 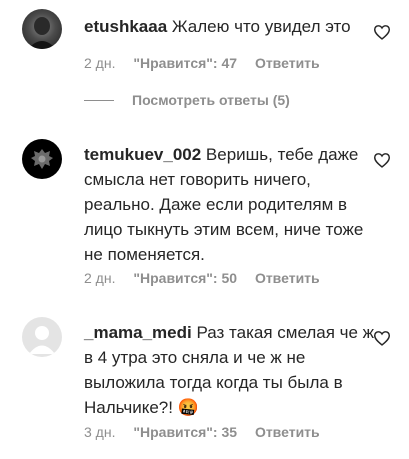 What do you see at coordinates (100, 432) in the screenshot?
I see `comment-time: 3 дн.` at bounding box center [100, 432].